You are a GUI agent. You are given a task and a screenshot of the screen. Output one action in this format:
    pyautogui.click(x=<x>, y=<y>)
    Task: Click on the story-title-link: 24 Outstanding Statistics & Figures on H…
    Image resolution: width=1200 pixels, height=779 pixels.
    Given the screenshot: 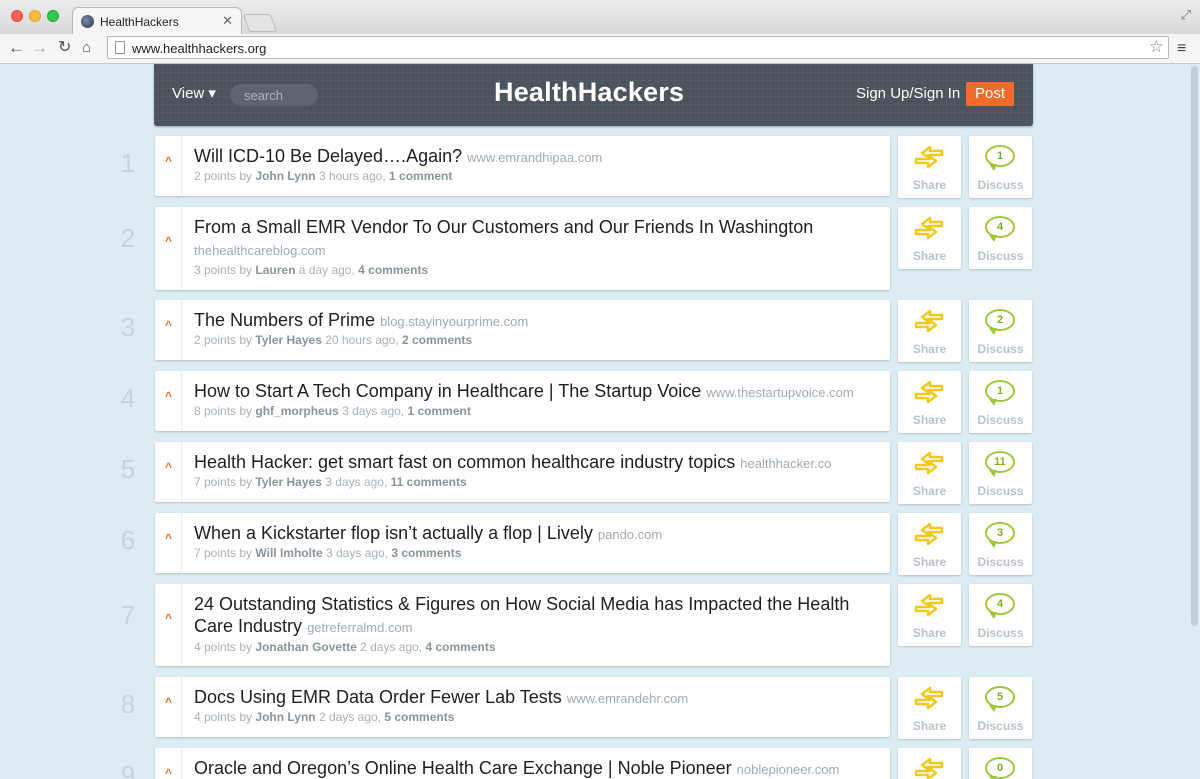 What is the action you would take?
    pyautogui.click(x=521, y=615)
    